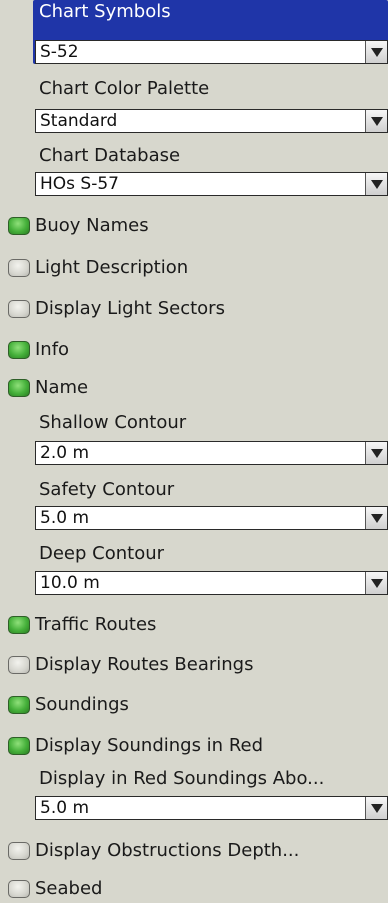 This screenshot has height=903, width=388. I want to click on chart-database-label: Chart Database, so click(110, 155).